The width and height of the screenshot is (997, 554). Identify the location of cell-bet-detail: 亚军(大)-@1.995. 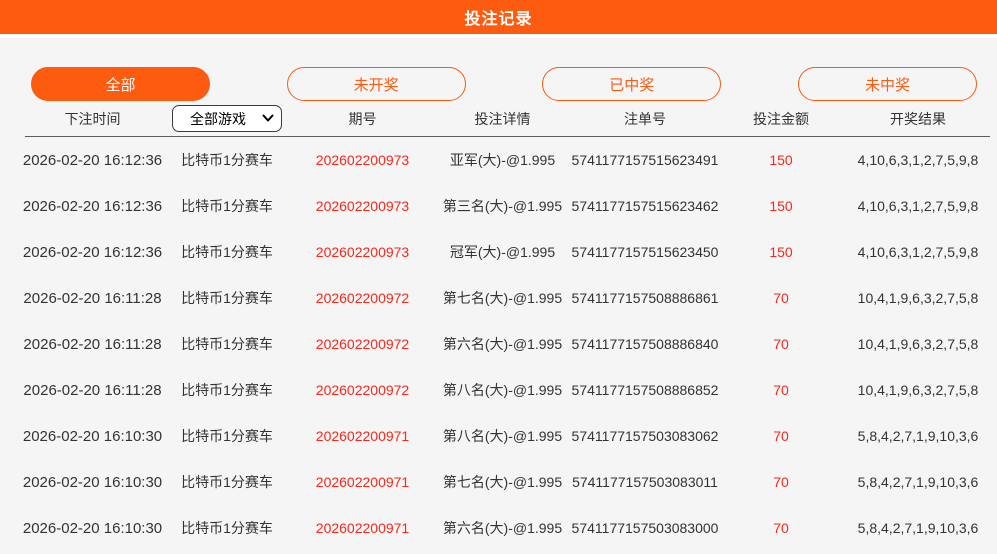
(502, 160).